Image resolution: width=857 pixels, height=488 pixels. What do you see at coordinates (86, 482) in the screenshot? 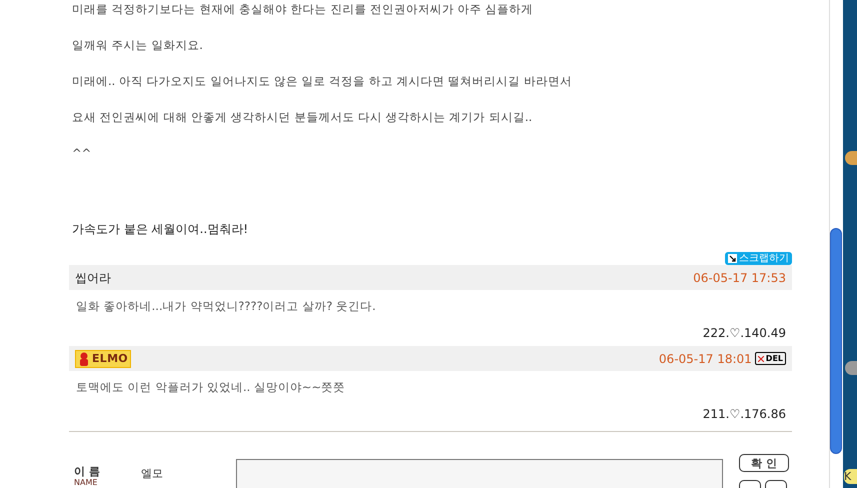
I see `name-label-english: NAME` at bounding box center [86, 482].